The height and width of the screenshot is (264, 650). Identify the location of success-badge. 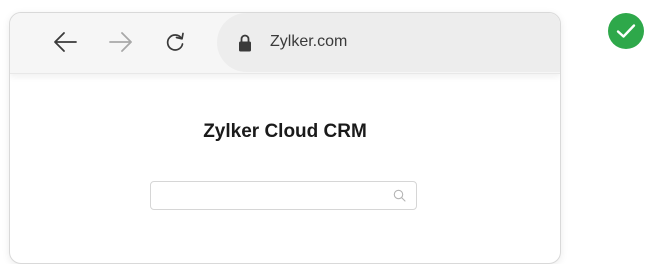
(626, 31).